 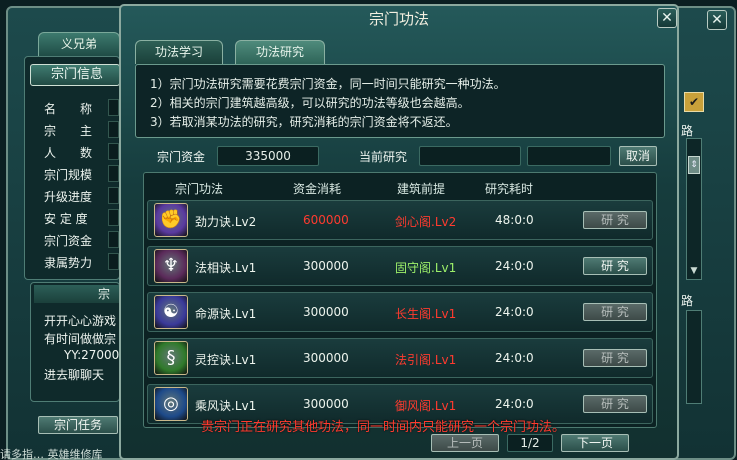 I want to click on col-header-building: 建筑前提, so click(x=421, y=189).